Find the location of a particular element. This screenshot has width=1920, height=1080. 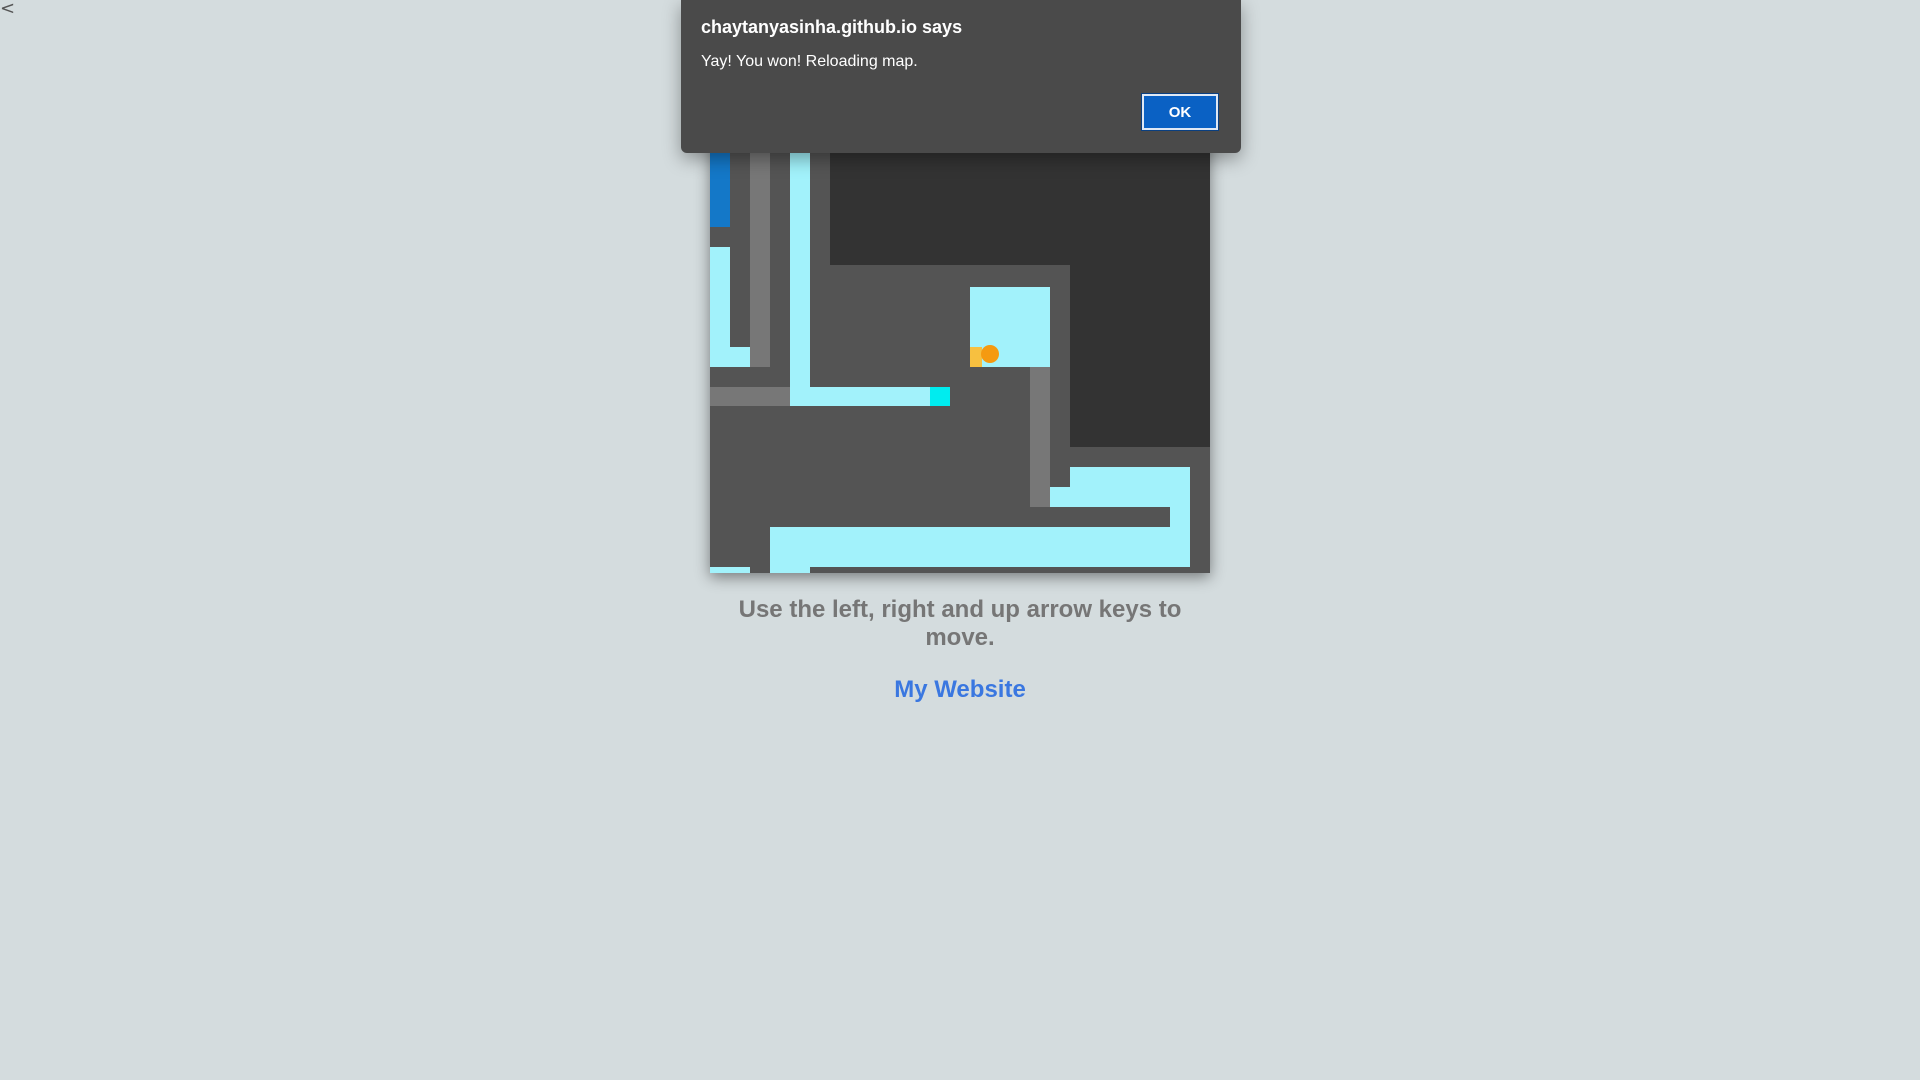

start-marker is located at coordinates (720, 190).